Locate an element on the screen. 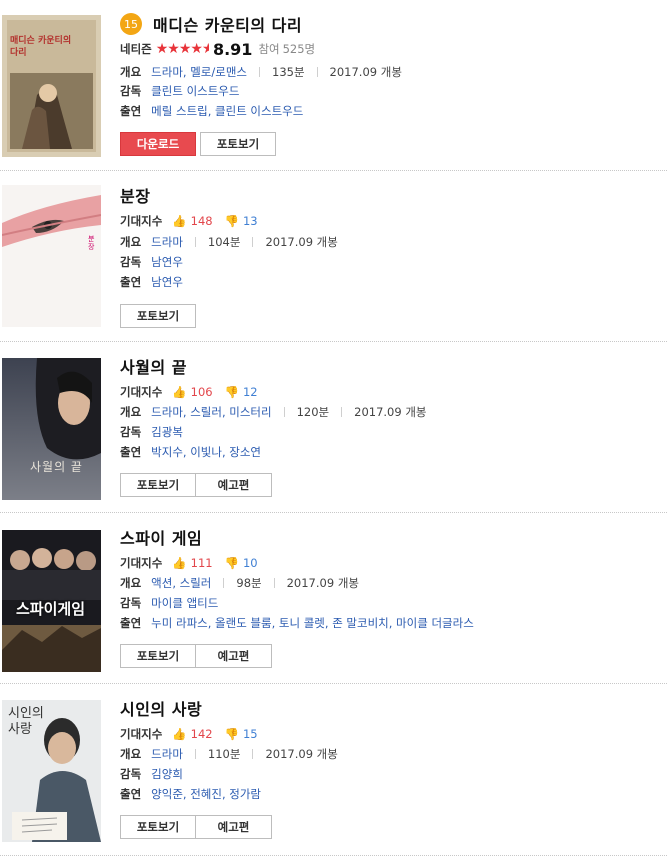 The height and width of the screenshot is (862, 667). like-count: 👍 111 is located at coordinates (192, 563).